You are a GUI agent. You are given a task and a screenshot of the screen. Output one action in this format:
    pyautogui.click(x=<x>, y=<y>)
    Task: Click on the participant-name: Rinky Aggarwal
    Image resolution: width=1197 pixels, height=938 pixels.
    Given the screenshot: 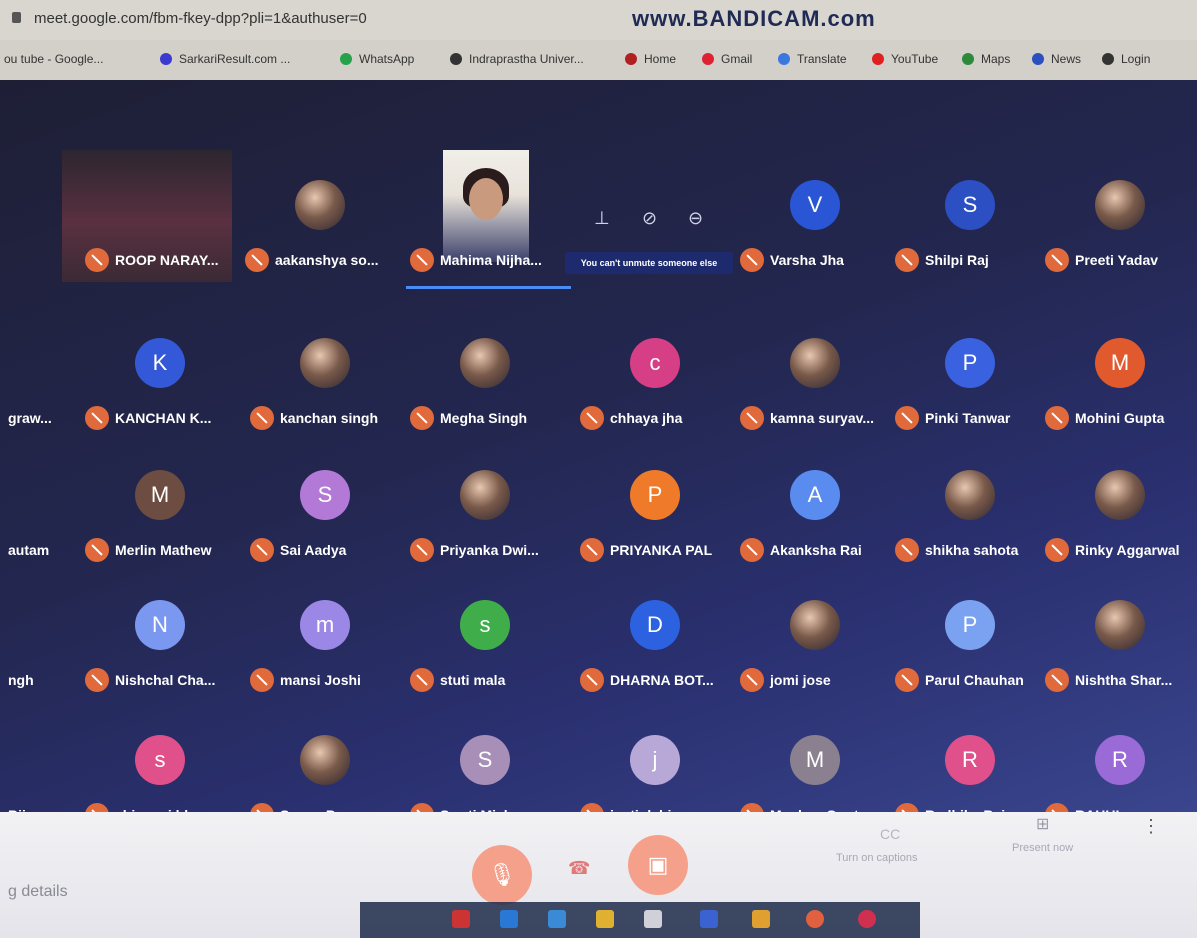 What is the action you would take?
    pyautogui.click(x=1127, y=550)
    